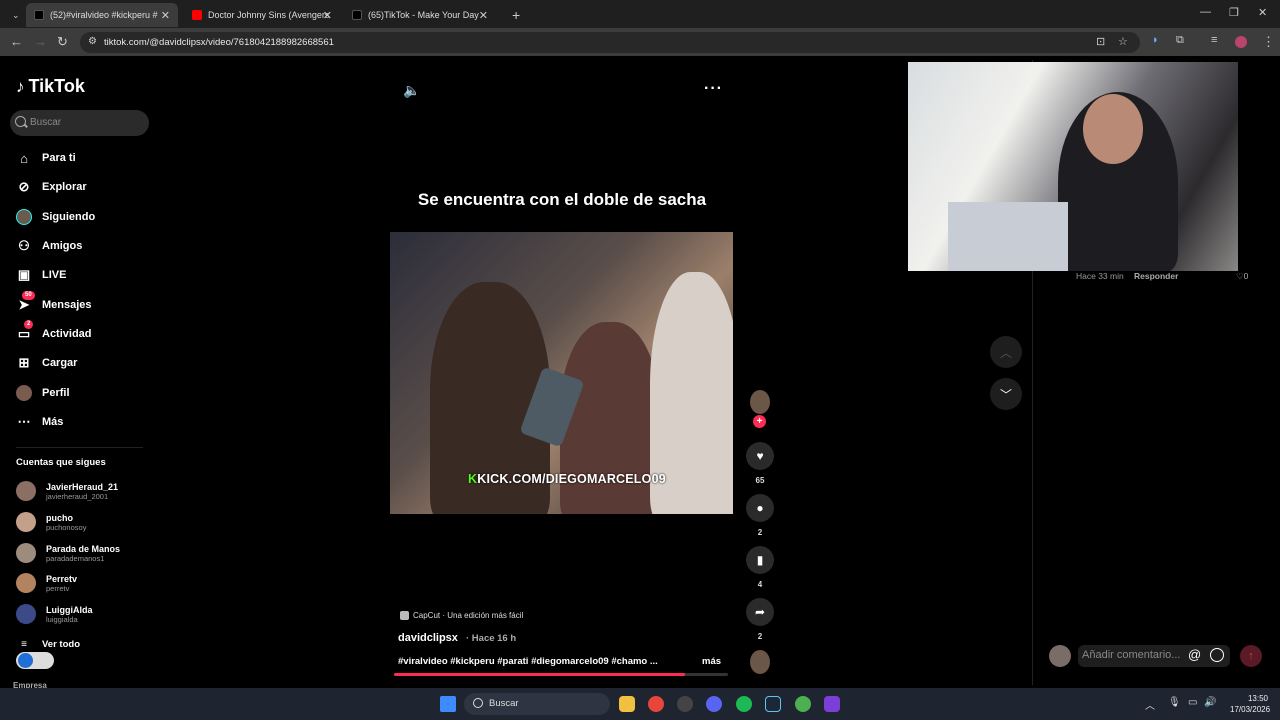  I want to click on bookmark-star-icon: ☆, so click(1123, 41).